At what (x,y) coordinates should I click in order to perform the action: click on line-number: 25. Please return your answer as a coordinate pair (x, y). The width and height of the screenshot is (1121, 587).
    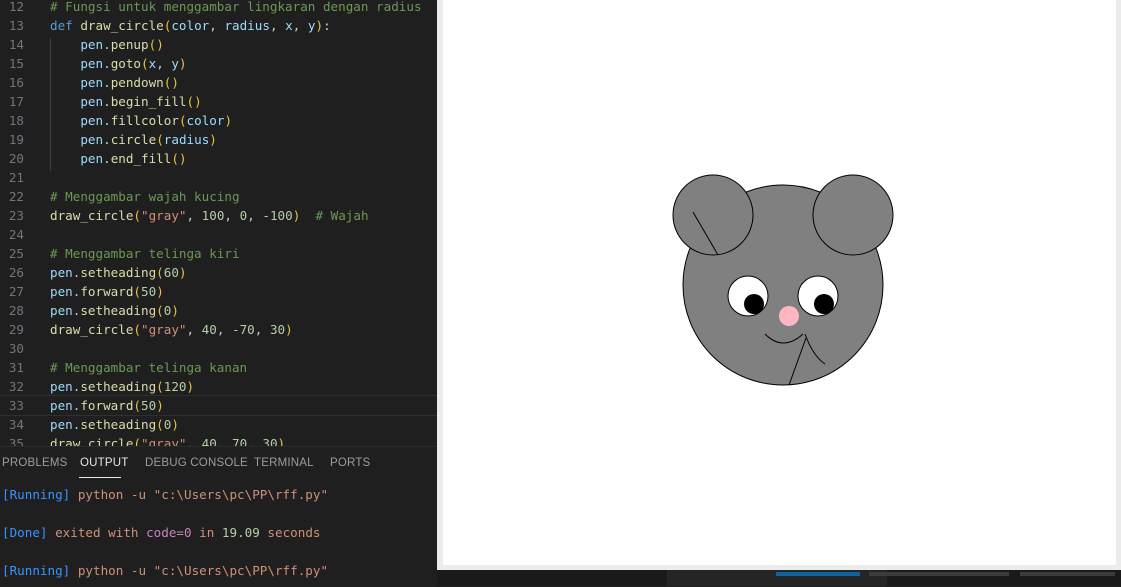
    Looking at the image, I should click on (16, 253).